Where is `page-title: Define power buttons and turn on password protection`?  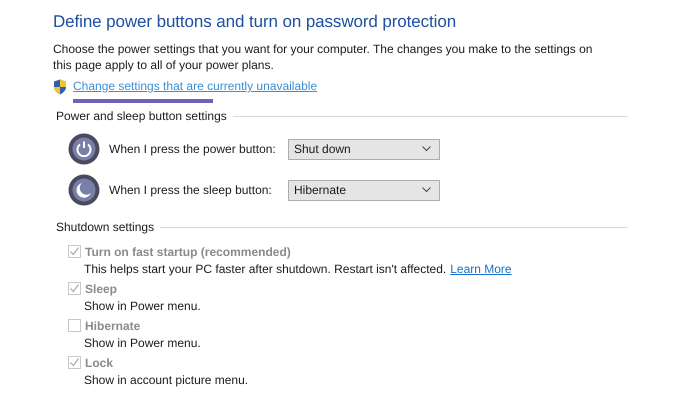 page-title: Define power buttons and turn on password protection is located at coordinates (255, 22).